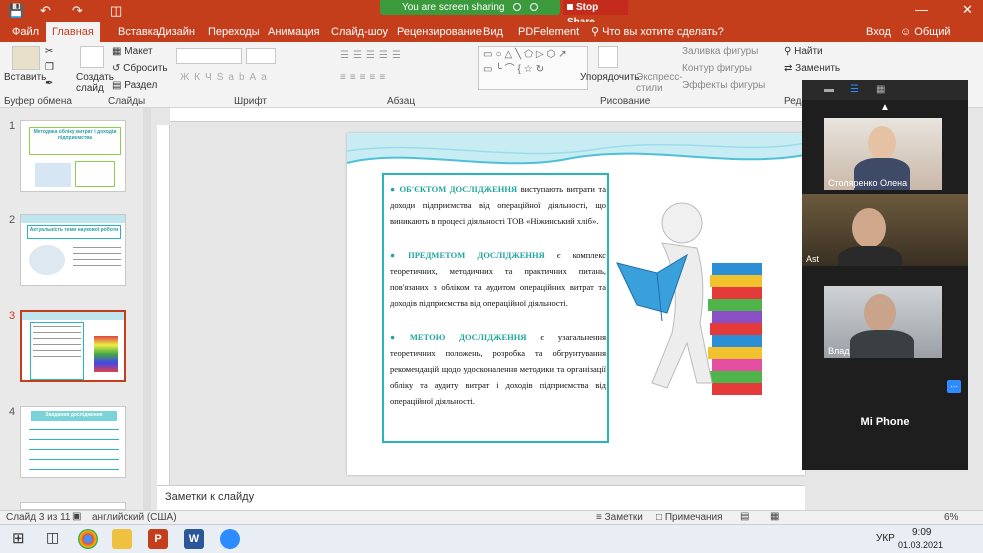  Describe the element at coordinates (25, 77) in the screenshot. I see `paste-button: Вставить` at that location.